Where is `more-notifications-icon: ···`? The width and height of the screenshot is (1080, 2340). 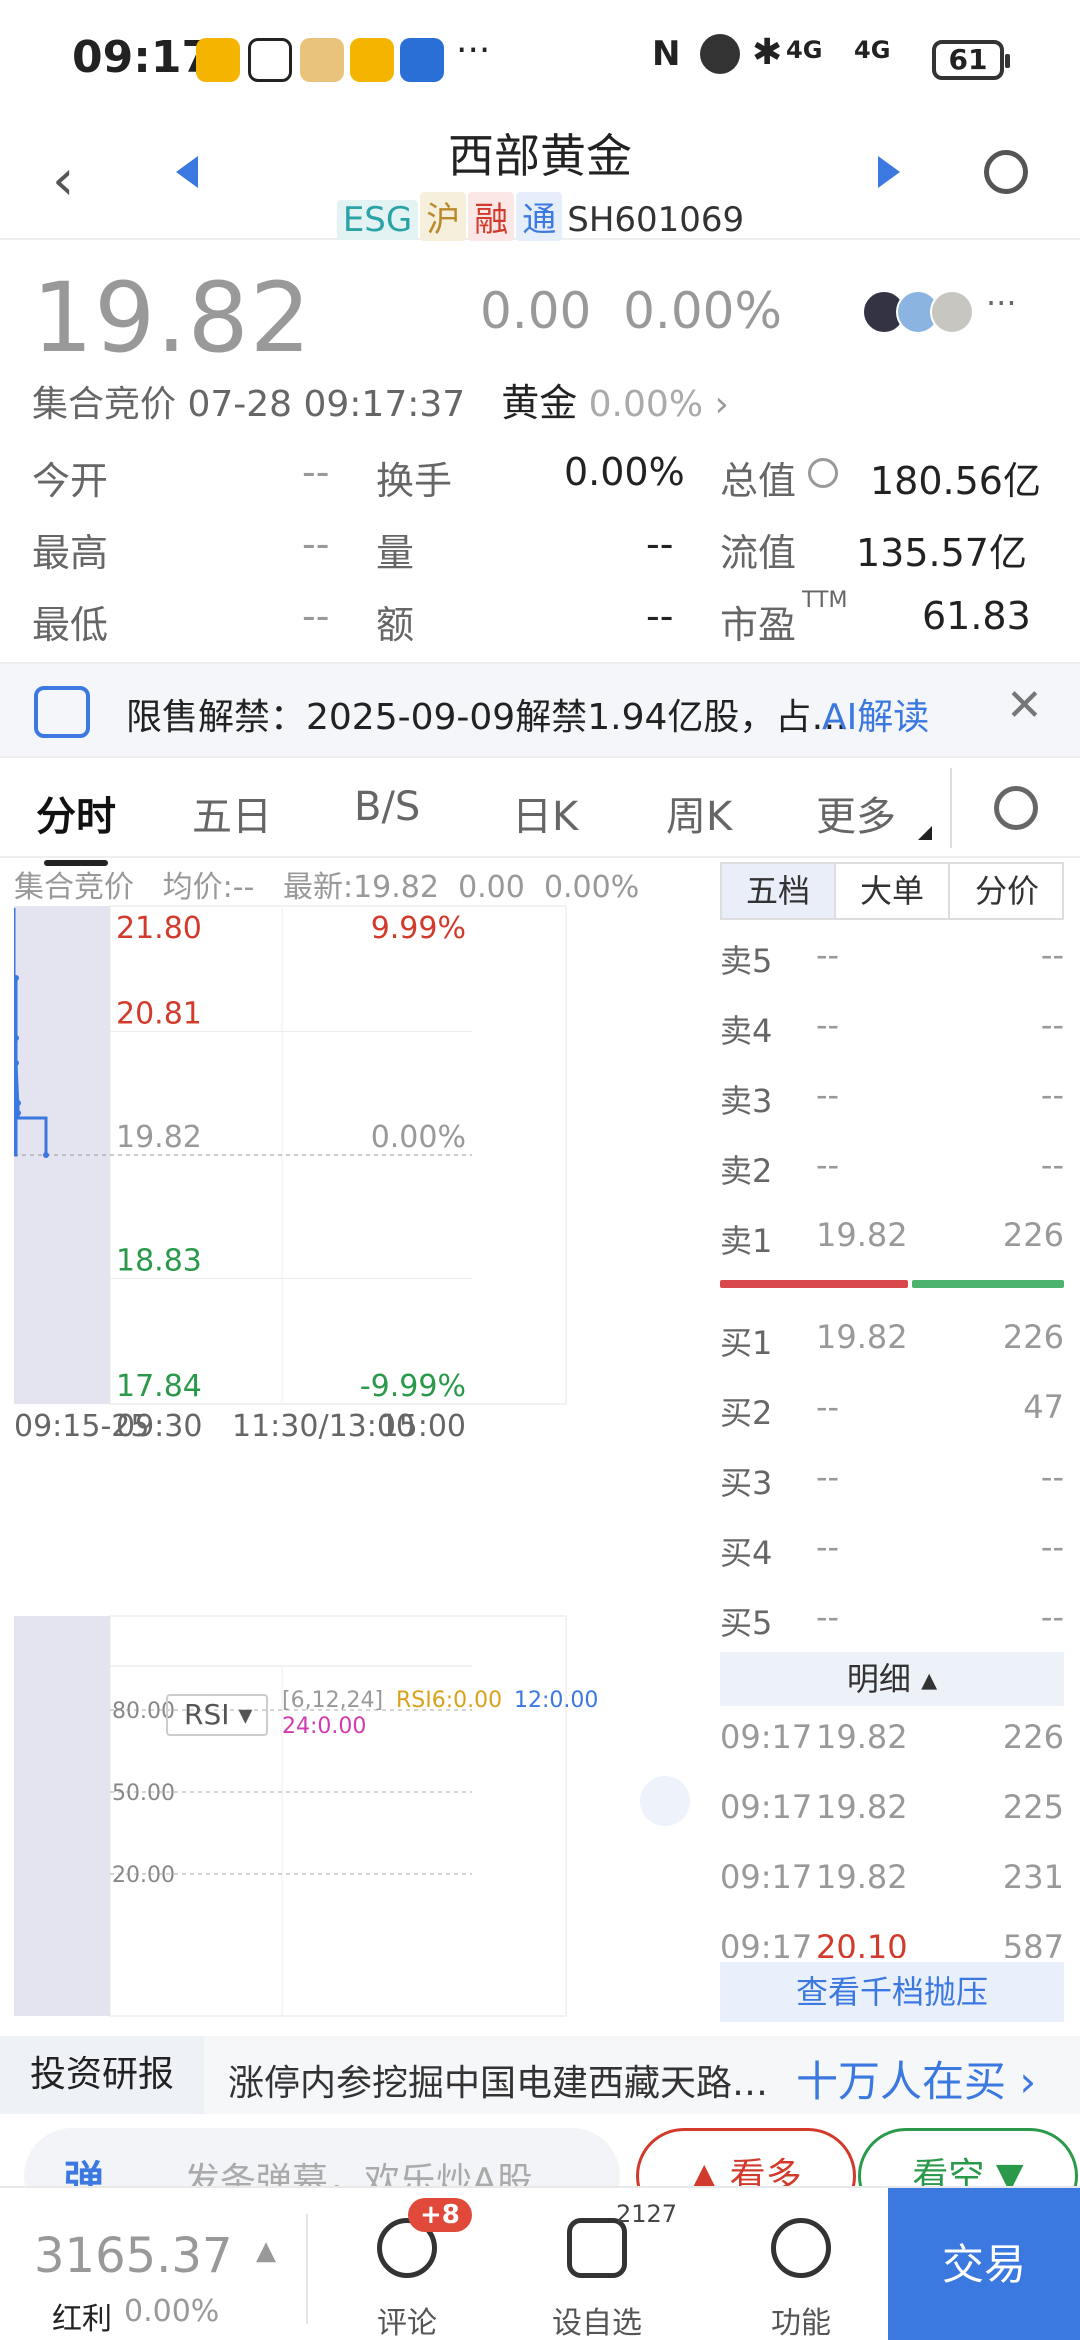
more-notifications-icon: ··· is located at coordinates (473, 50).